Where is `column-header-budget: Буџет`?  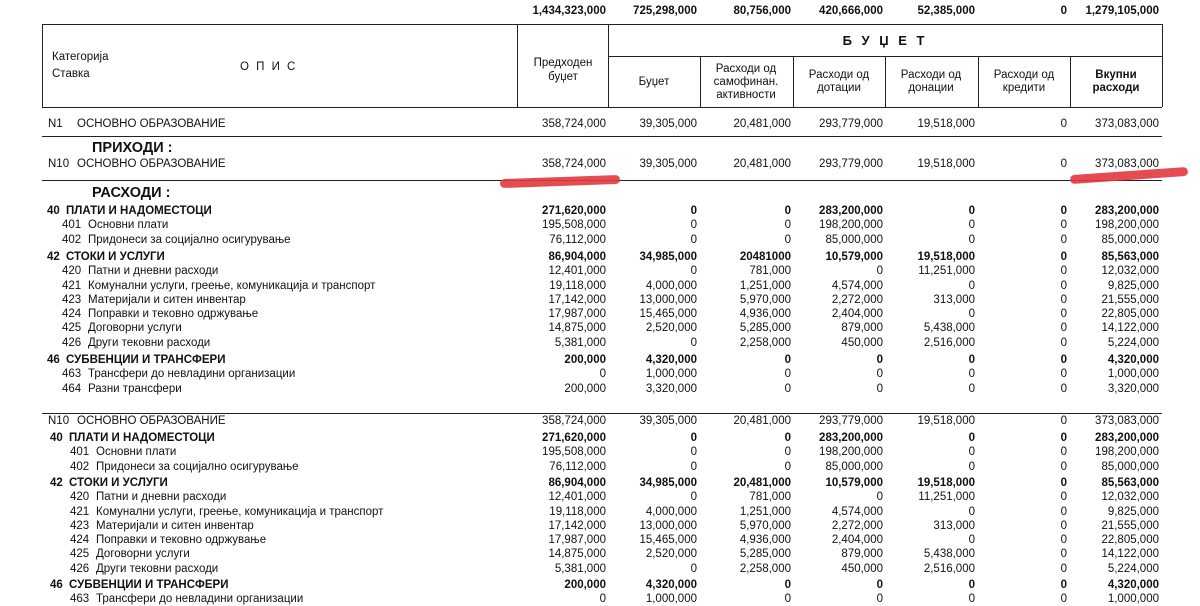
column-header-budget: Буџет is located at coordinates (654, 81).